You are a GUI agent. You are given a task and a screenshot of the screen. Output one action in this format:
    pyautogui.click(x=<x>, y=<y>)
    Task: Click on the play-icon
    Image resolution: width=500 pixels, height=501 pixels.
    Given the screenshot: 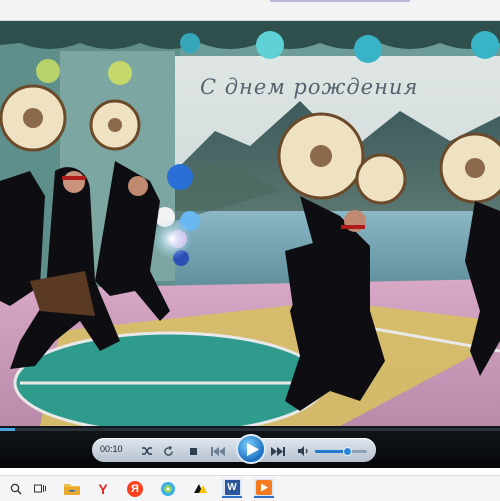 What is the action you would take?
    pyautogui.click(x=252, y=449)
    